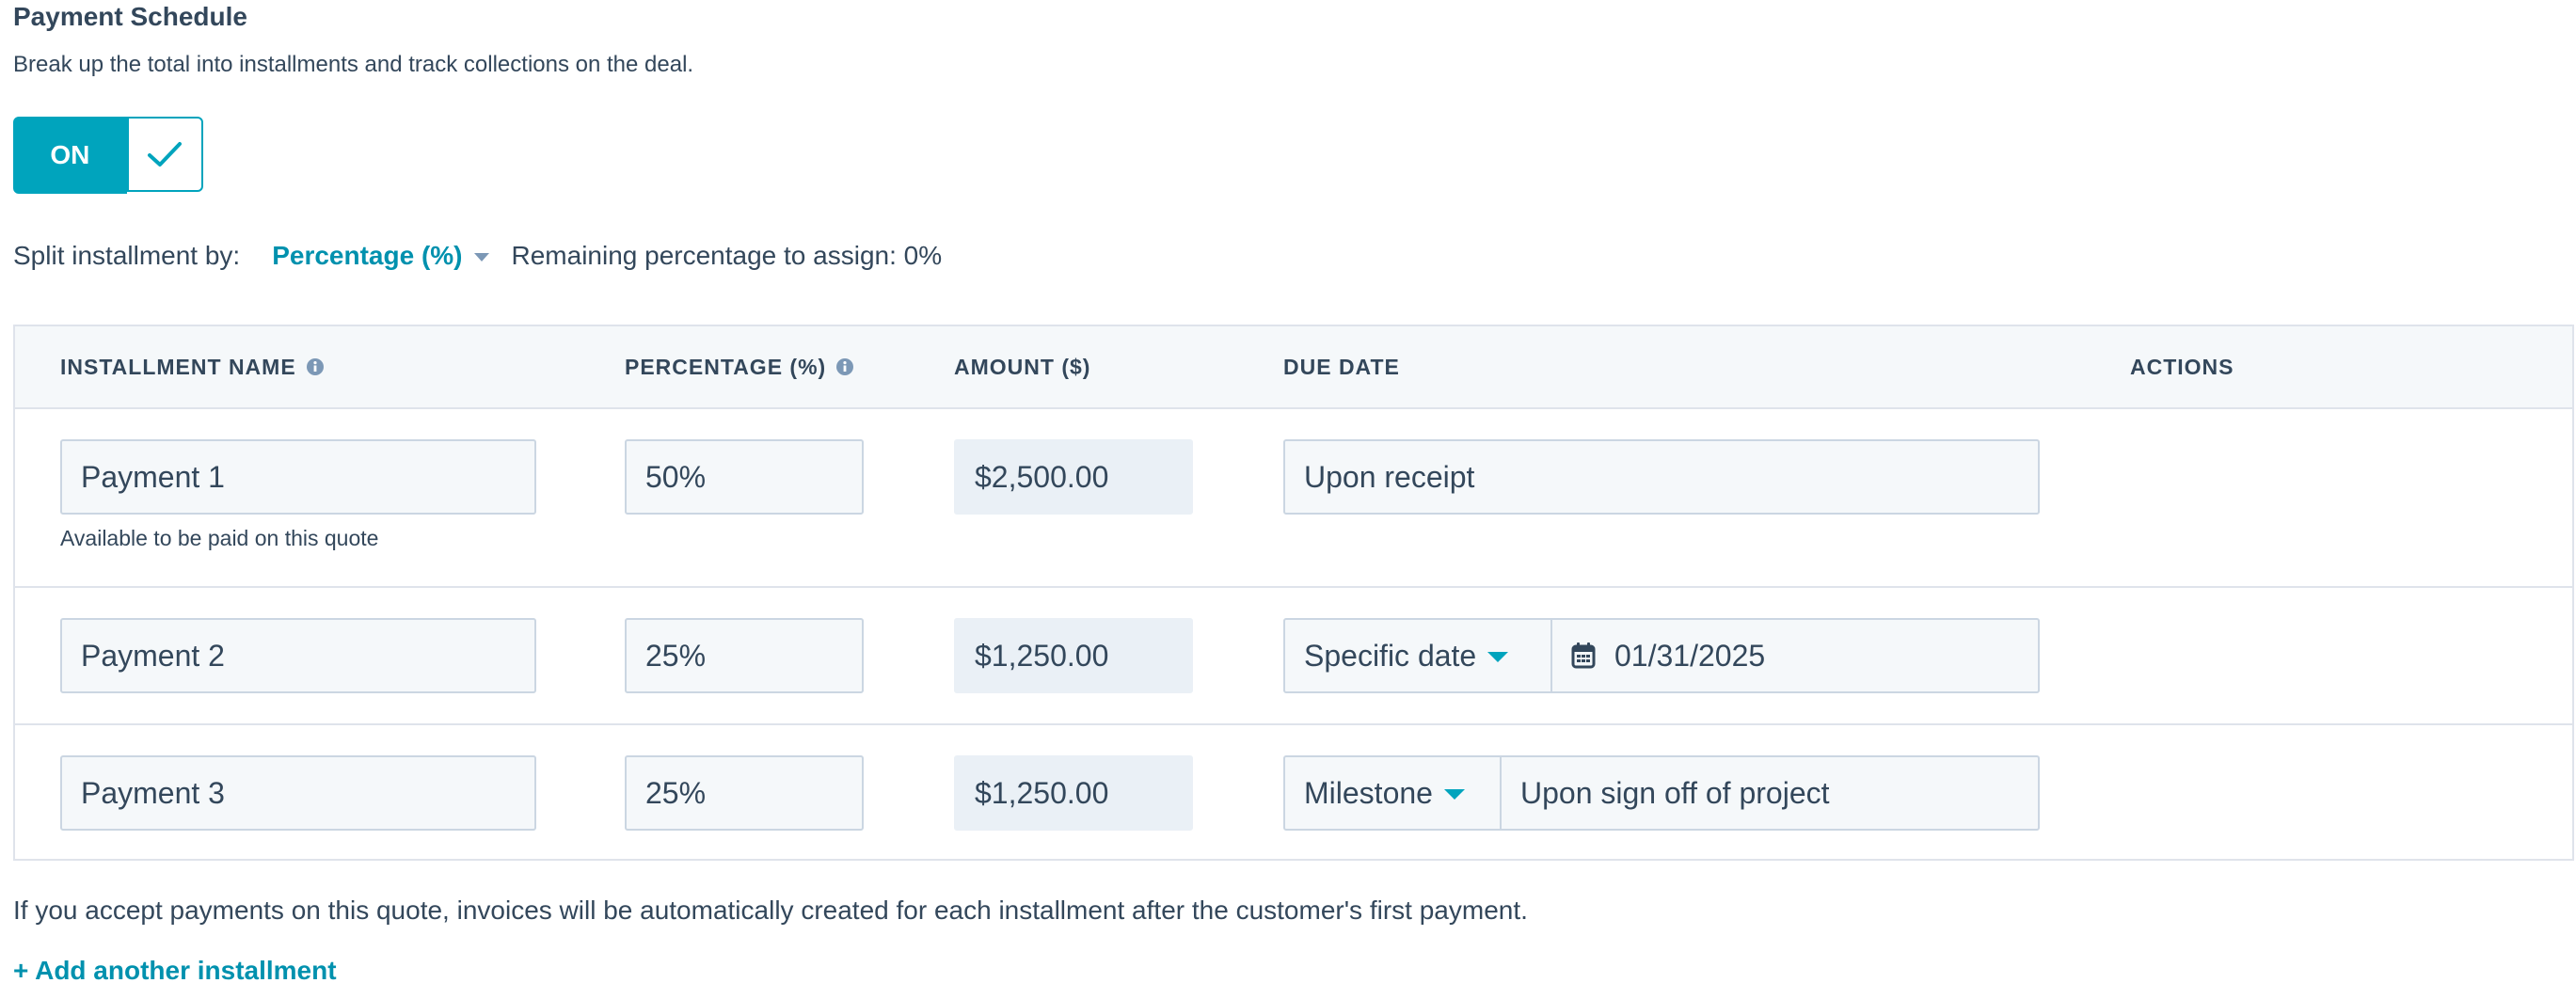  What do you see at coordinates (1390, 655) in the screenshot?
I see `due-date-type-value: Specific date` at bounding box center [1390, 655].